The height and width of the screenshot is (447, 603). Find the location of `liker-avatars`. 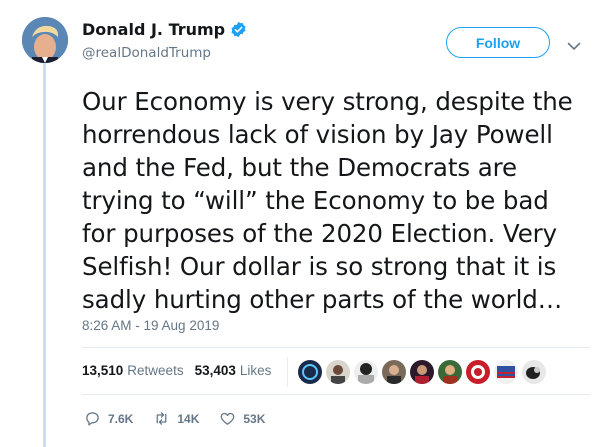

liker-avatars is located at coordinates (424, 372).